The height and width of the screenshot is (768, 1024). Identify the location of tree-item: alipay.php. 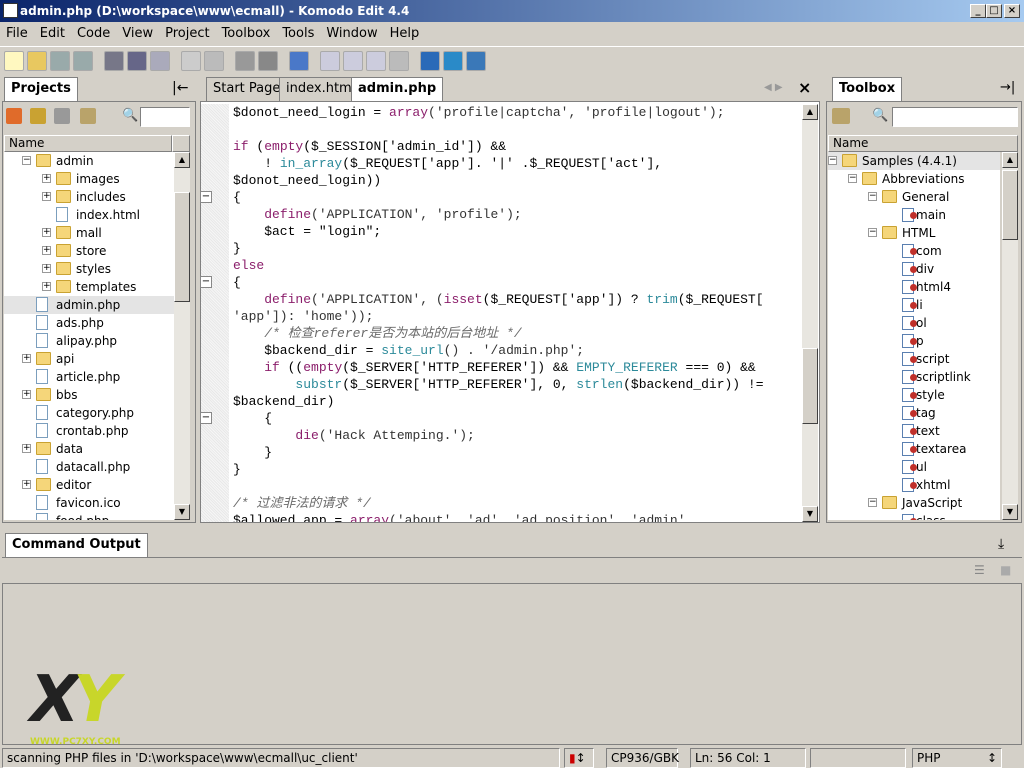
(89, 341).